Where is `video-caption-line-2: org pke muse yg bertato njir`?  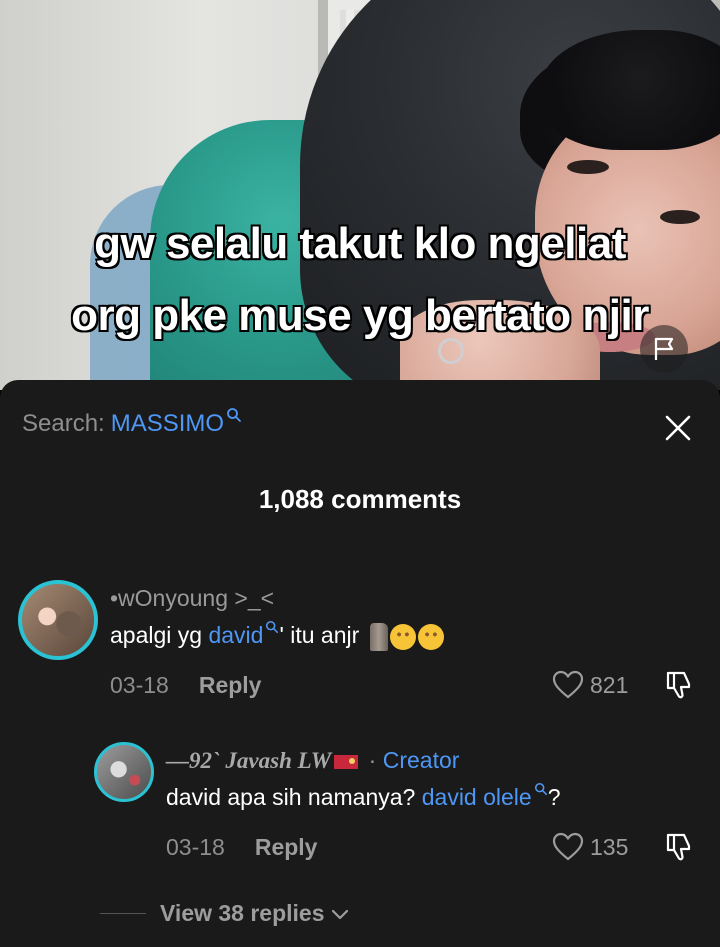
video-caption-line-2: org pke muse yg bertato njir is located at coordinates (360, 315).